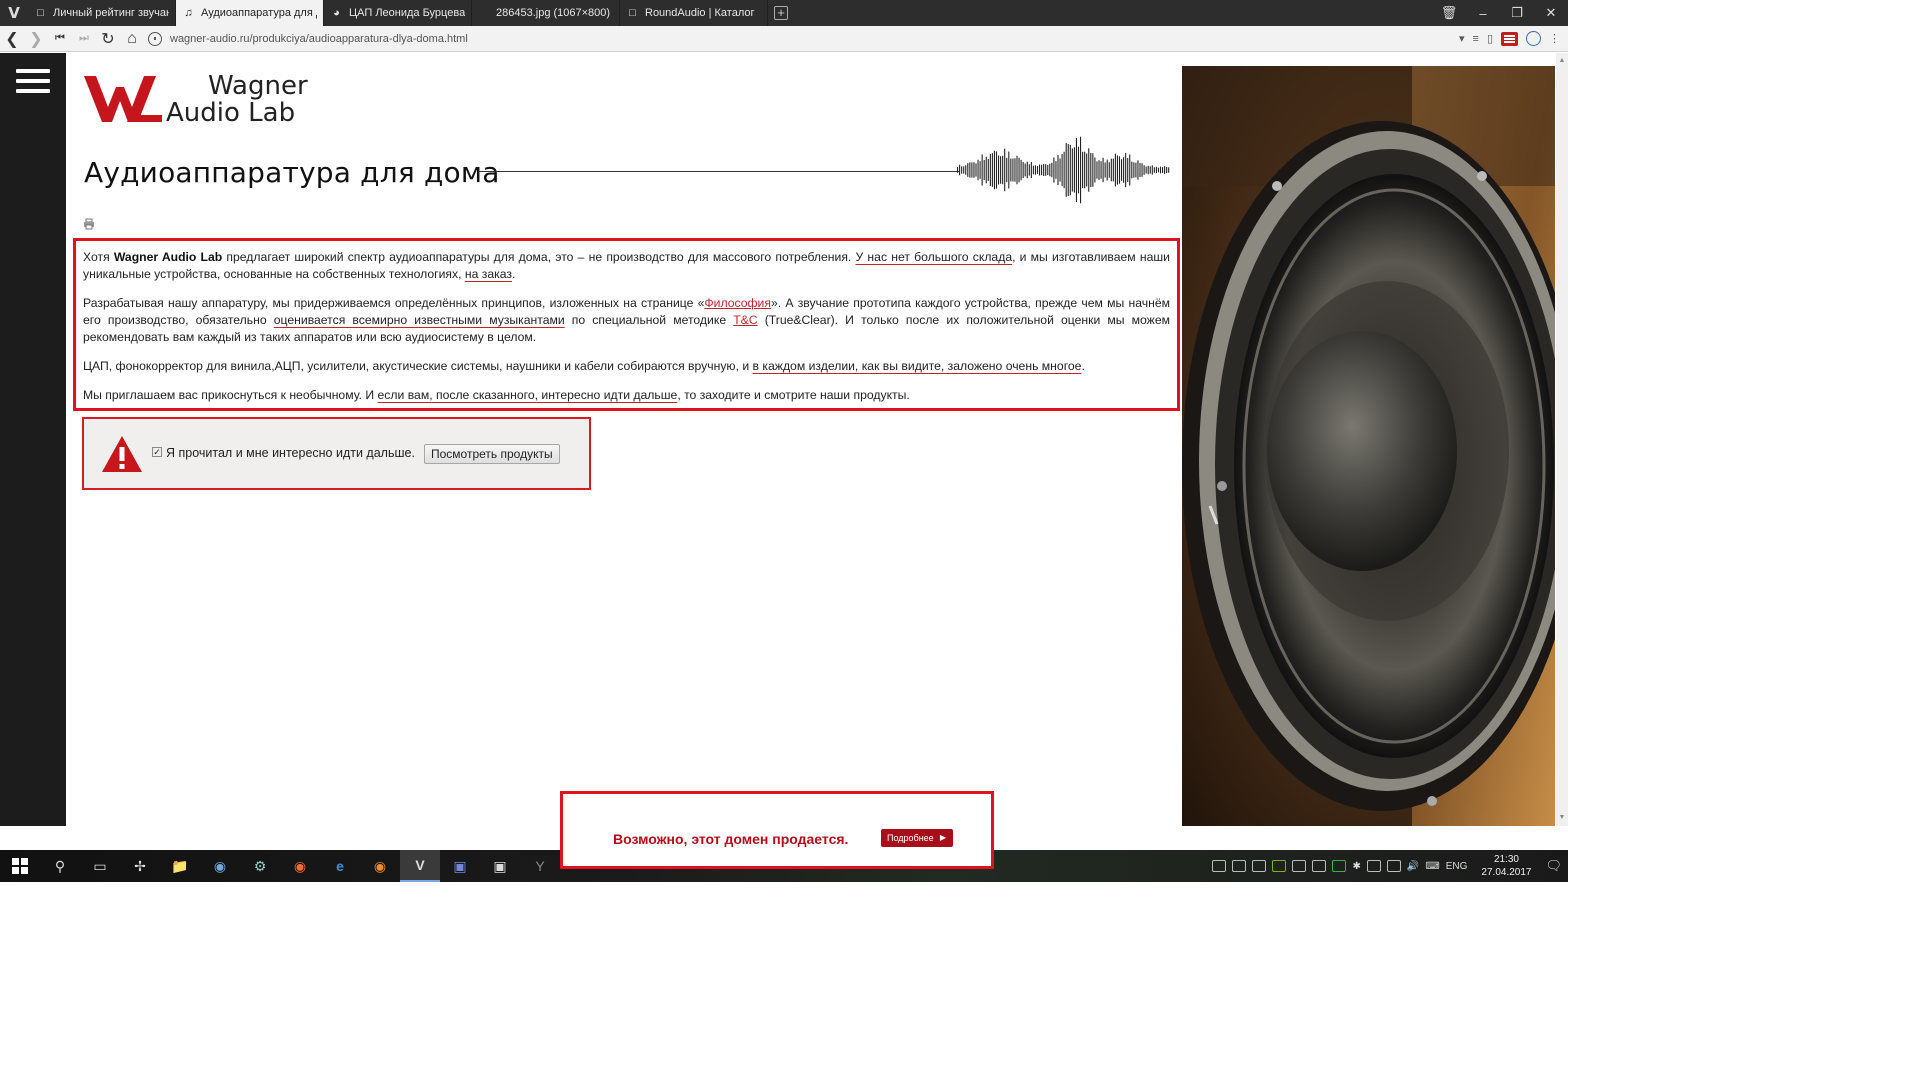  What do you see at coordinates (1483, 13) in the screenshot?
I see `minimize-button: –` at bounding box center [1483, 13].